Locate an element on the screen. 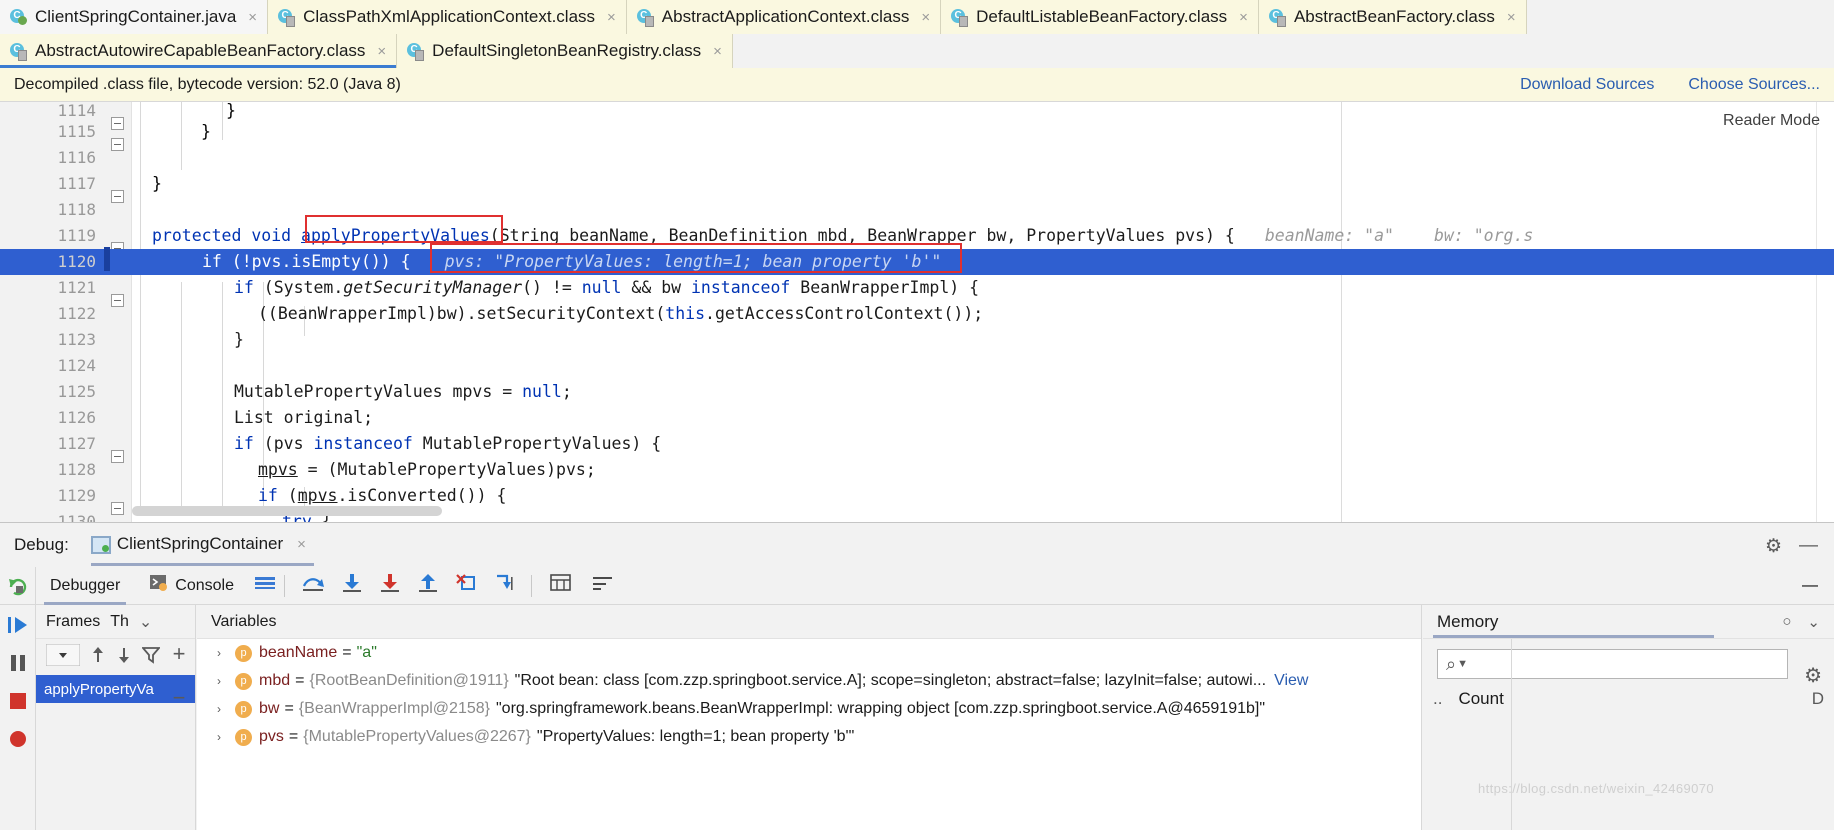 This screenshot has height=830, width=1834. equals-sign: = is located at coordinates (293, 736).